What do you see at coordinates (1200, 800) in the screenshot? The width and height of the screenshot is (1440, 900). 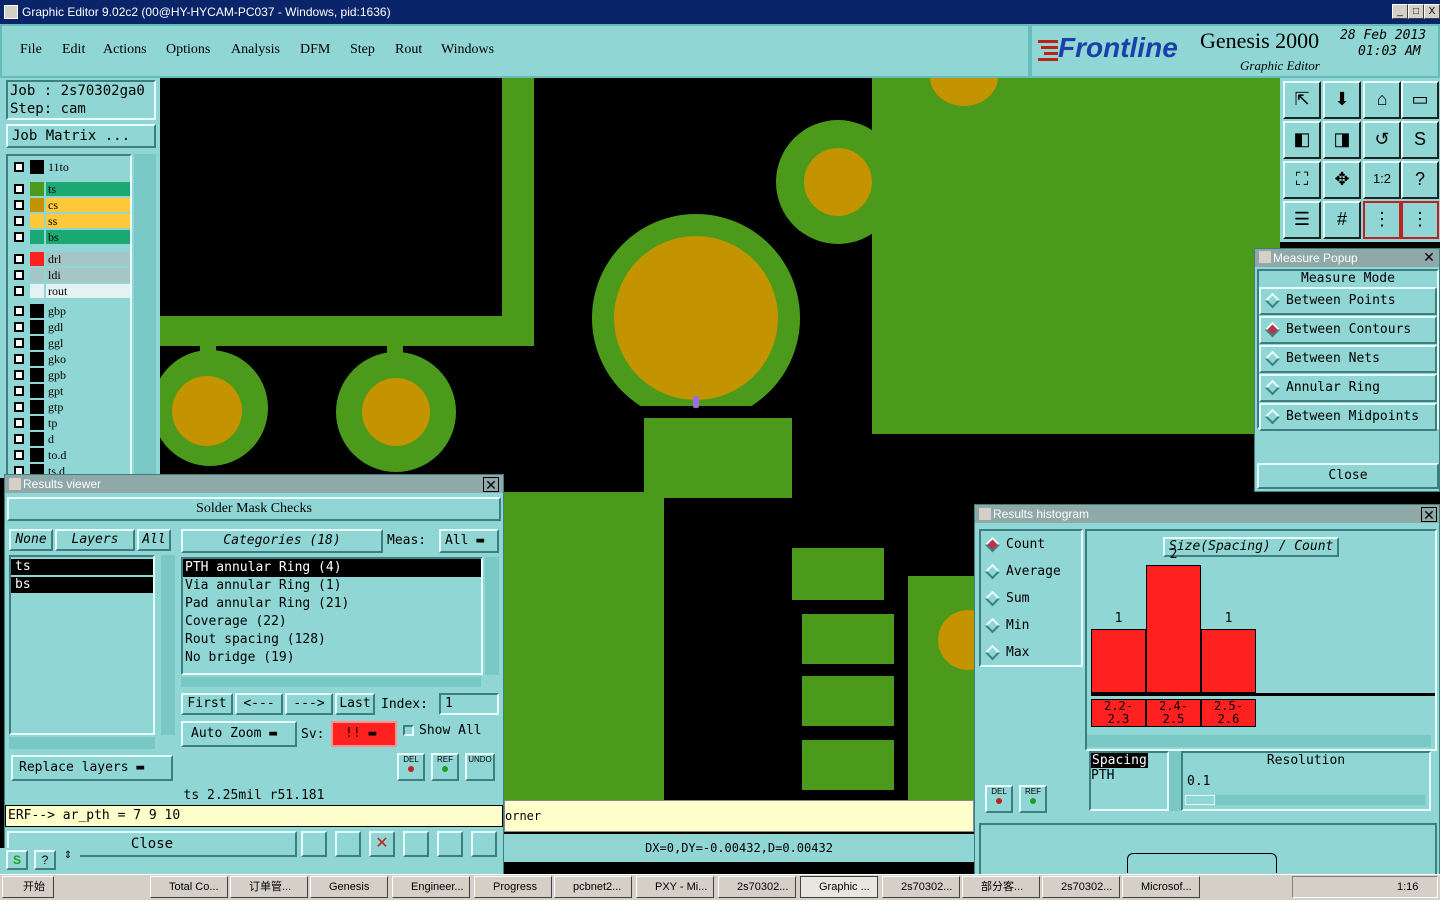 I see `slider-thumb` at bounding box center [1200, 800].